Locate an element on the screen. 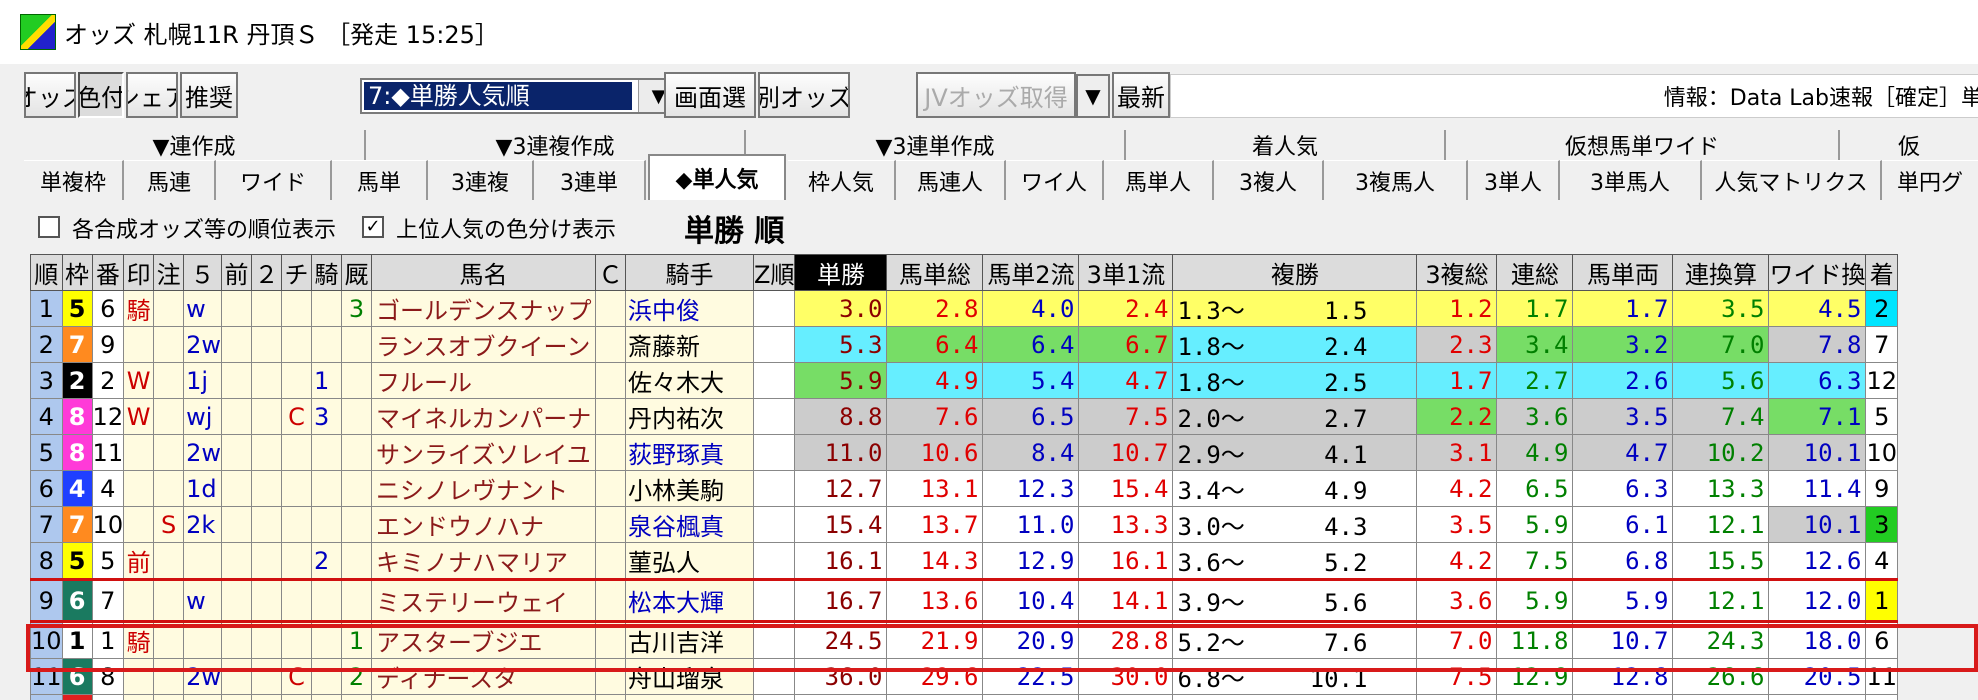  cell-five: 2w is located at coordinates (202, 676).